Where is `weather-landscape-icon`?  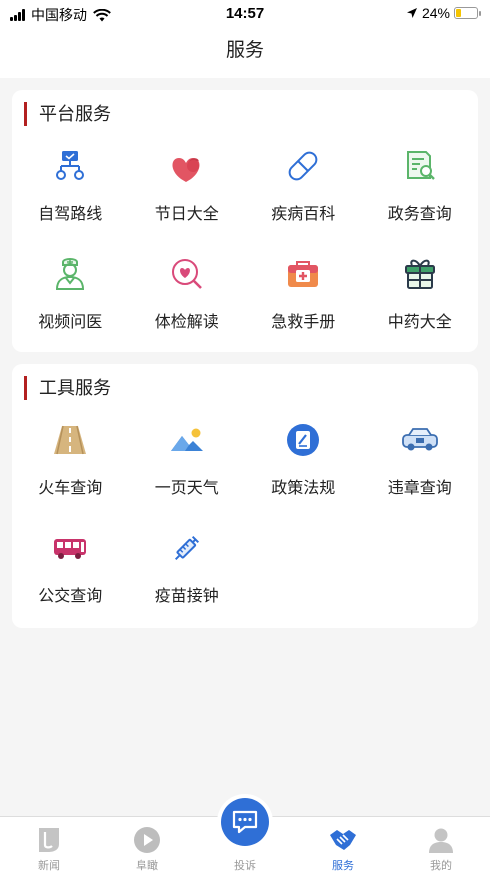 weather-landscape-icon is located at coordinates (187, 440).